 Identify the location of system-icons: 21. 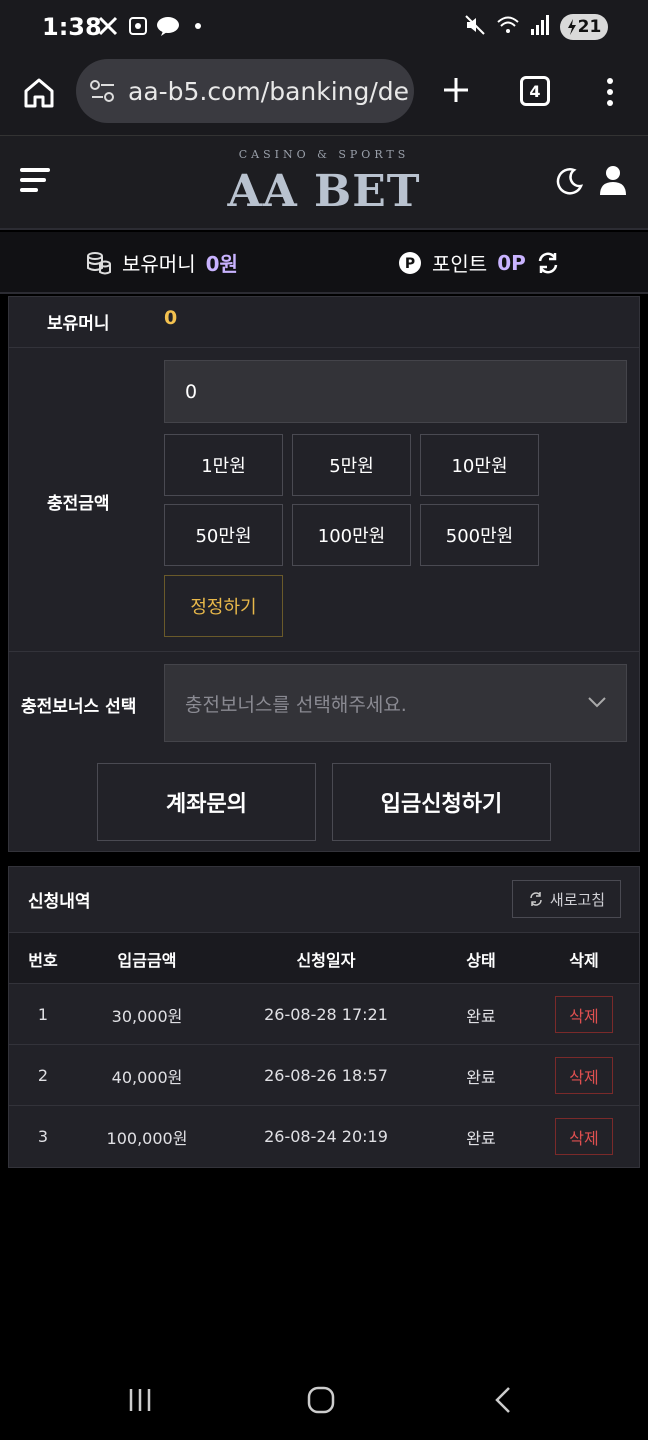
(536, 27).